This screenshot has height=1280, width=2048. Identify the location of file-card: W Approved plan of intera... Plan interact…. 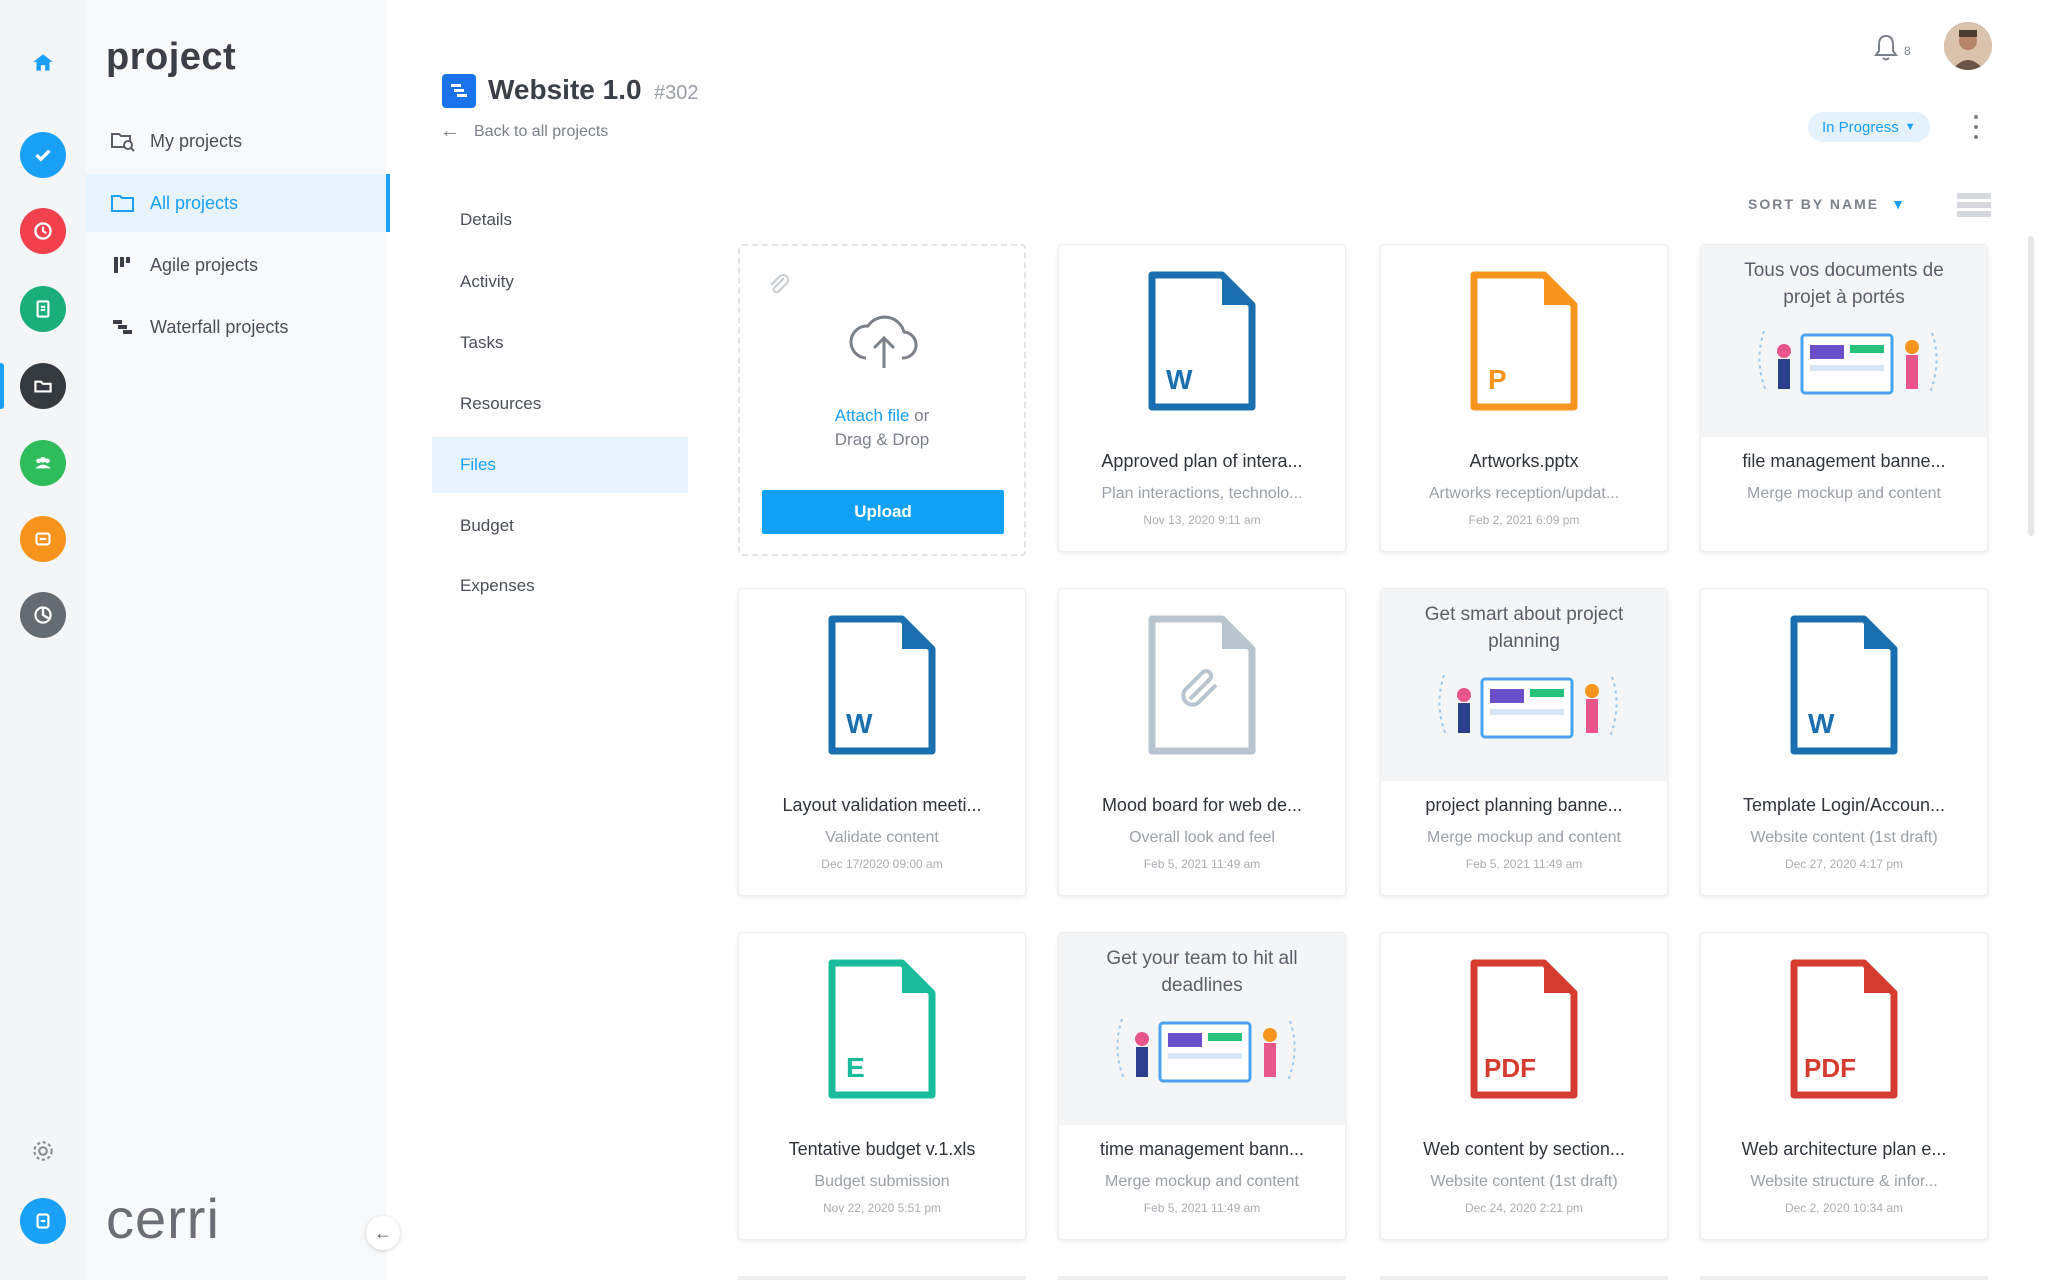
(1202, 398).